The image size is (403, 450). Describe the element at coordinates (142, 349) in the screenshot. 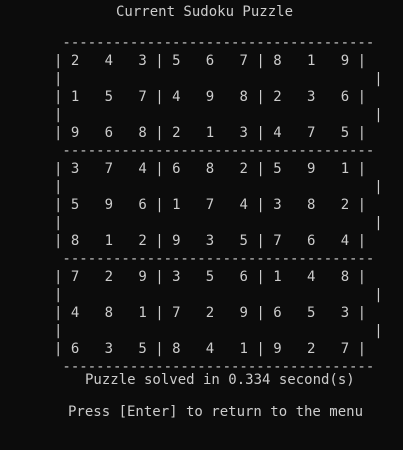

I see `grid-cell-r9-c3: 5` at that location.